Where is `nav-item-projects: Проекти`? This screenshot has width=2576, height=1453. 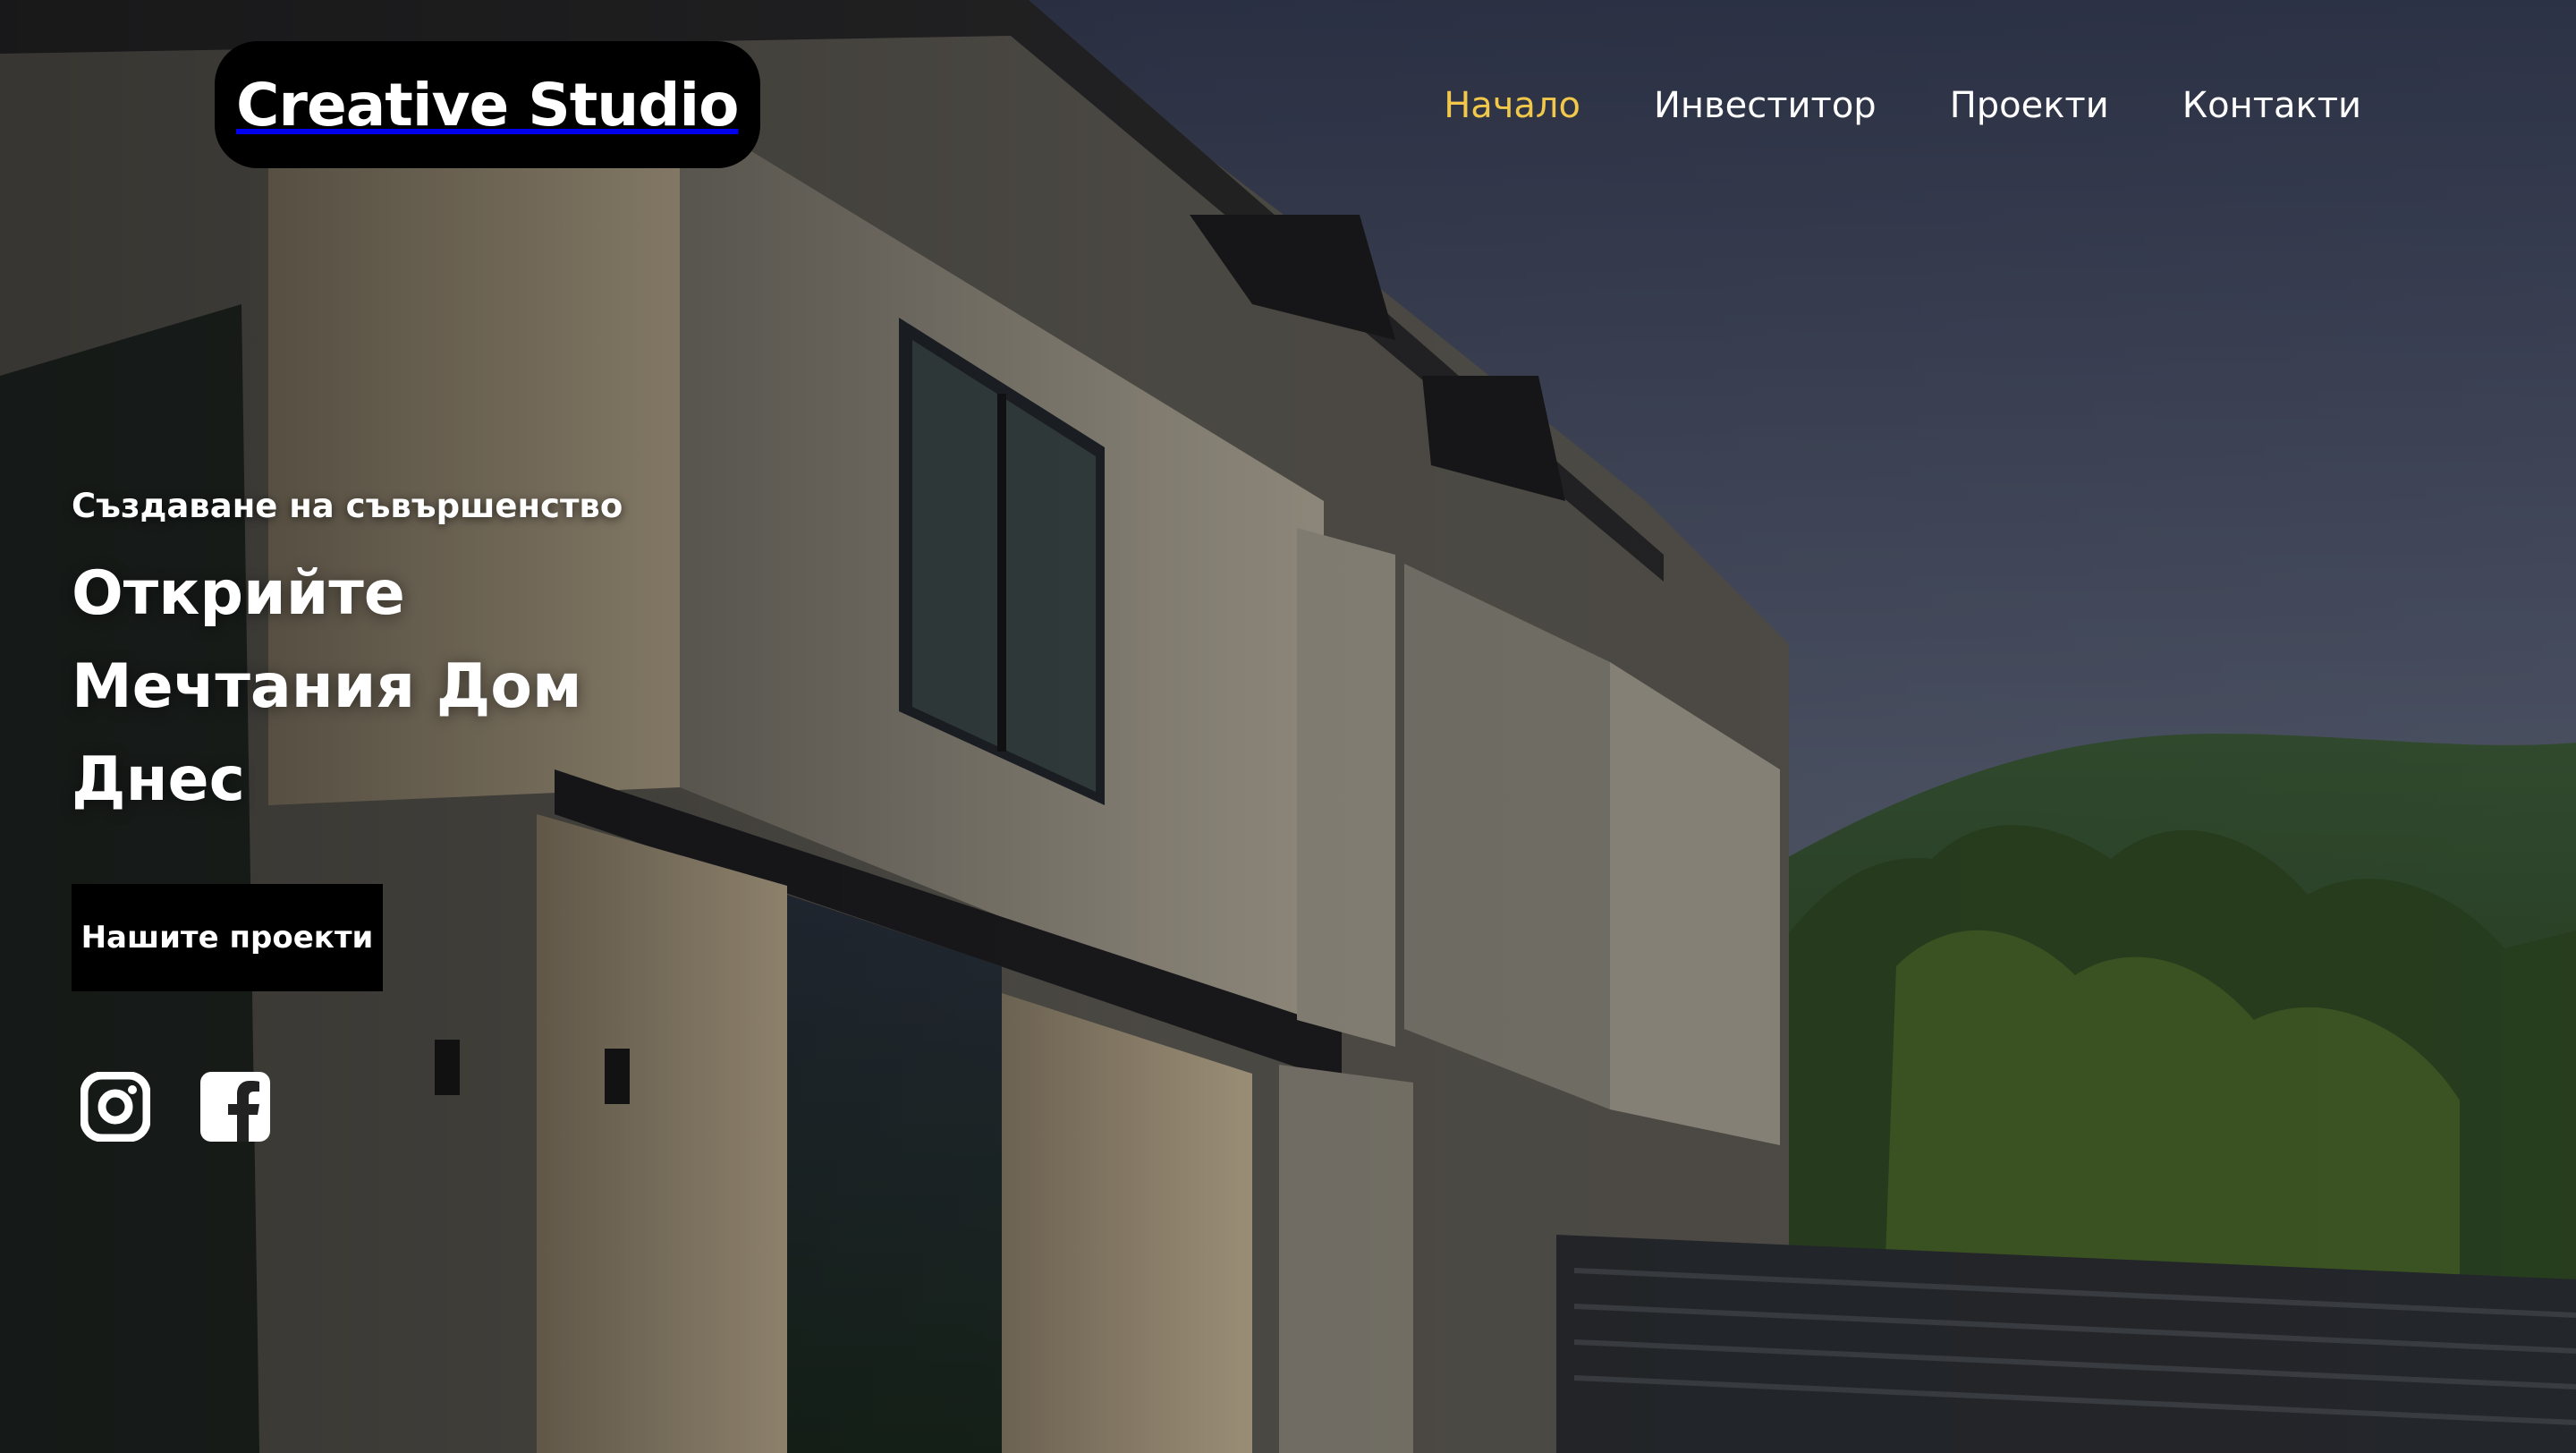 nav-item-projects: Проекти is located at coordinates (2029, 105).